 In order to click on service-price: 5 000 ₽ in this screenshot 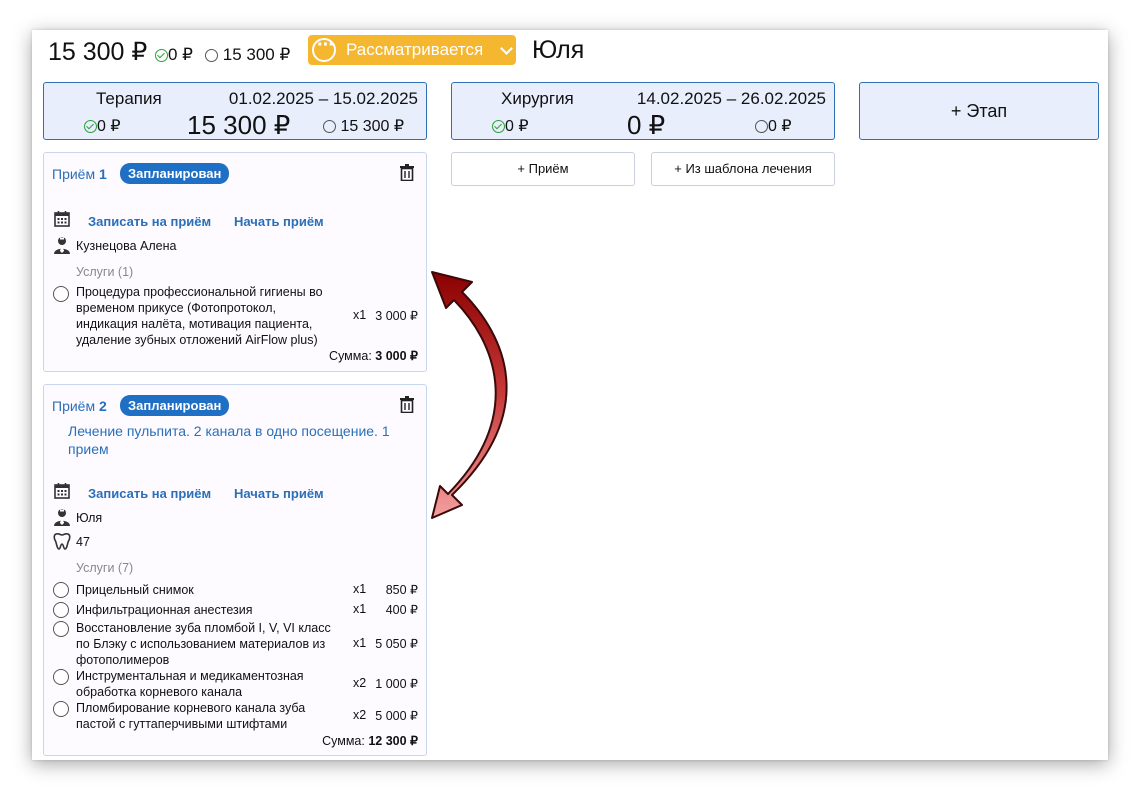, I will do `click(396, 716)`.